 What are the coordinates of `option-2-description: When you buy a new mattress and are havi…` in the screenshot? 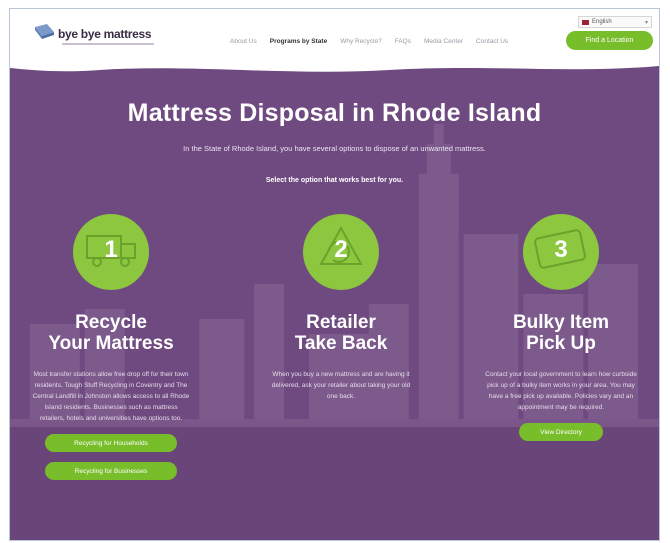 It's located at (341, 385).